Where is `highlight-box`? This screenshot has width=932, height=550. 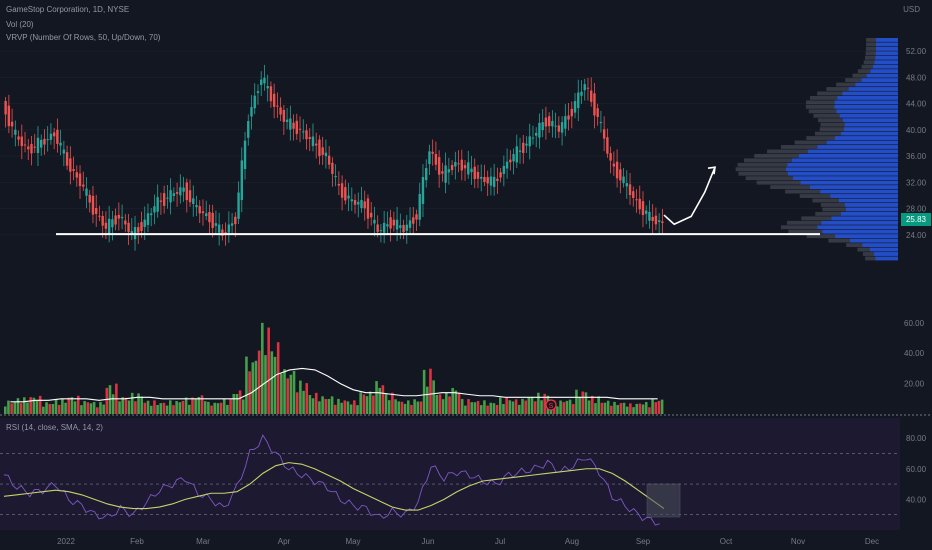 highlight-box is located at coordinates (663, 500).